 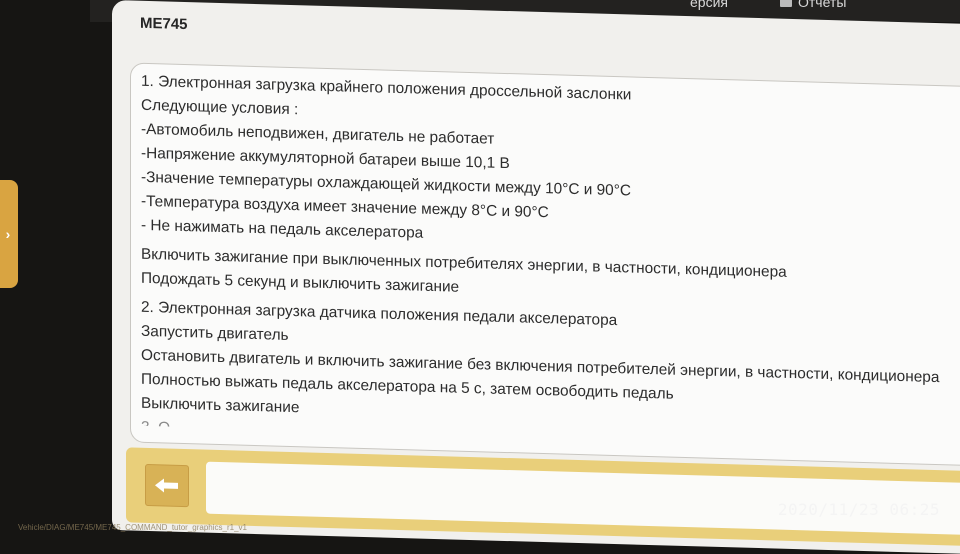 I want to click on reports-icon, so click(x=786, y=3).